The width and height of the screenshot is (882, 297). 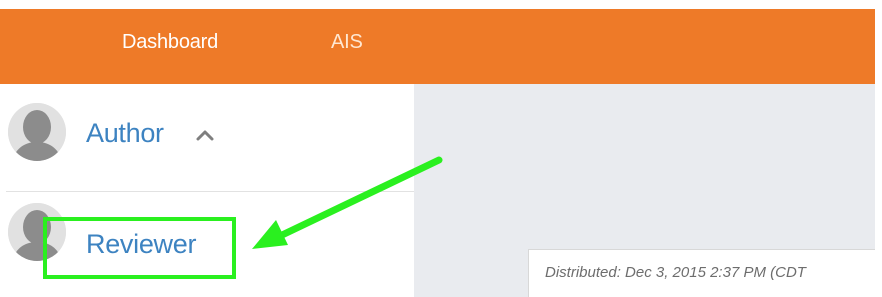 I want to click on user-silhouette-icon, so click(x=37, y=132).